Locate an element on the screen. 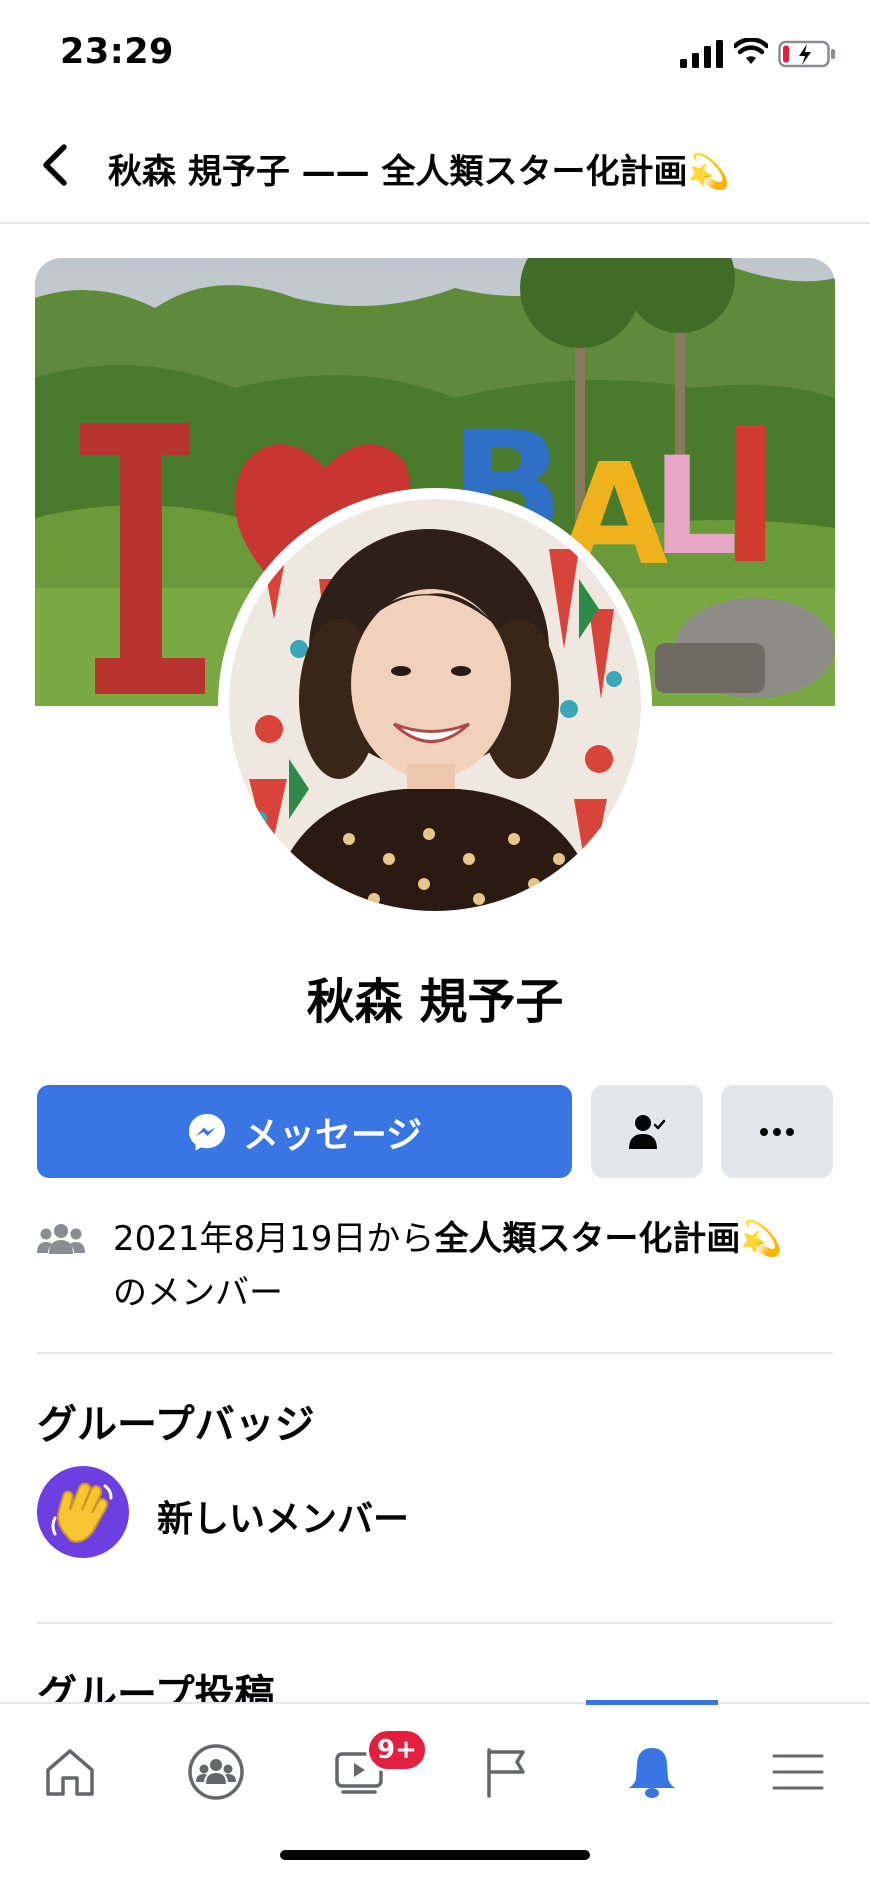 This screenshot has height=1884, width=870. message-button: メッセージ is located at coordinates (304, 1131).